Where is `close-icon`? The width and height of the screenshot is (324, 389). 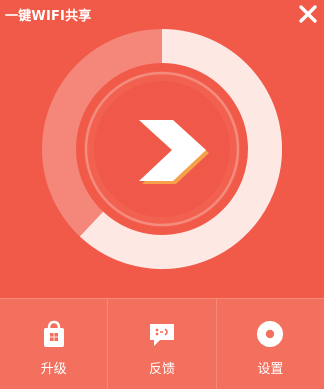
close-icon is located at coordinates (308, 14).